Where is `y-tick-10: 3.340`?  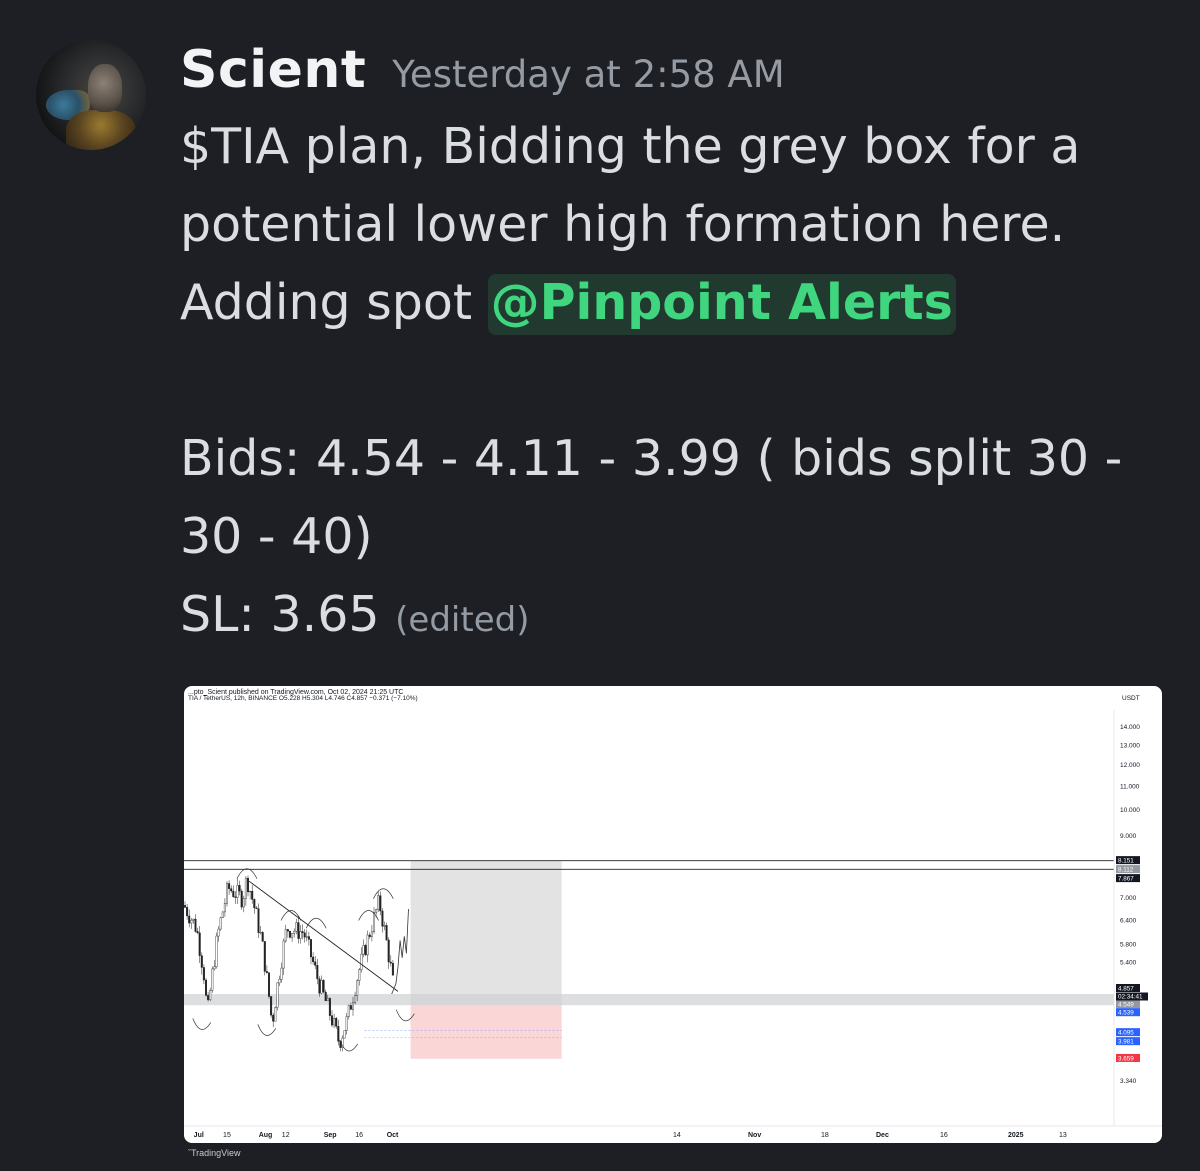 y-tick-10: 3.340 is located at coordinates (1128, 1081).